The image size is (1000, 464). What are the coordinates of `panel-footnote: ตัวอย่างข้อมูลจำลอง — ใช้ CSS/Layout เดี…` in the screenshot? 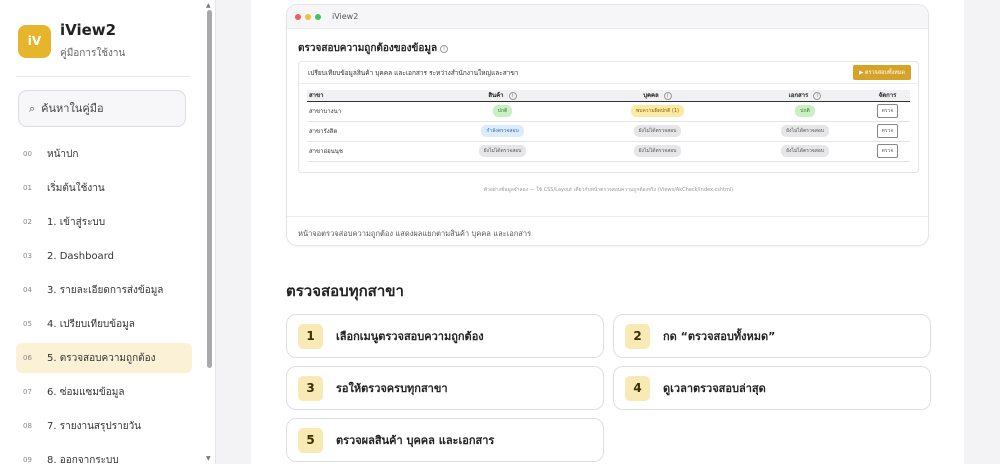 It's located at (608, 190).